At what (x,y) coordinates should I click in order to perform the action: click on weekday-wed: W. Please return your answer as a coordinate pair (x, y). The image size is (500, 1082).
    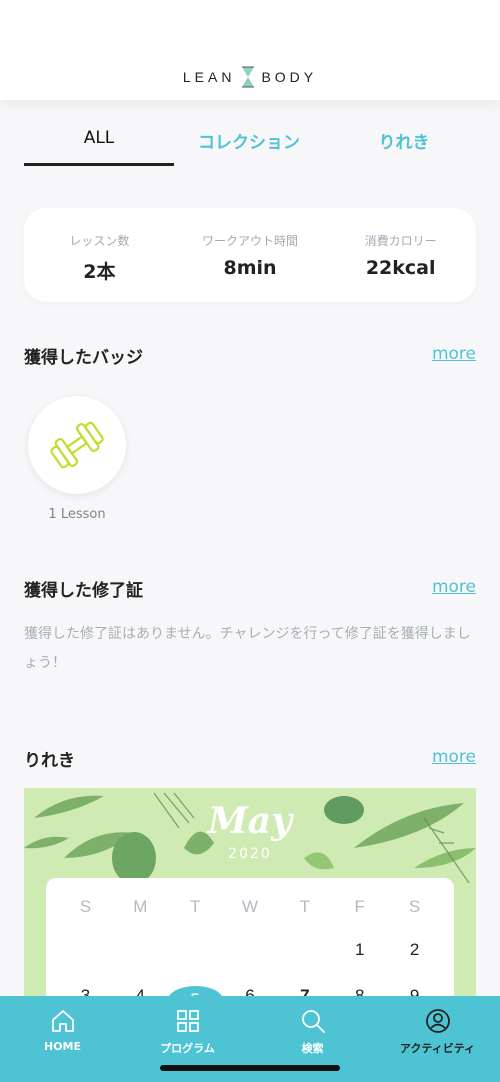
    Looking at the image, I should click on (250, 906).